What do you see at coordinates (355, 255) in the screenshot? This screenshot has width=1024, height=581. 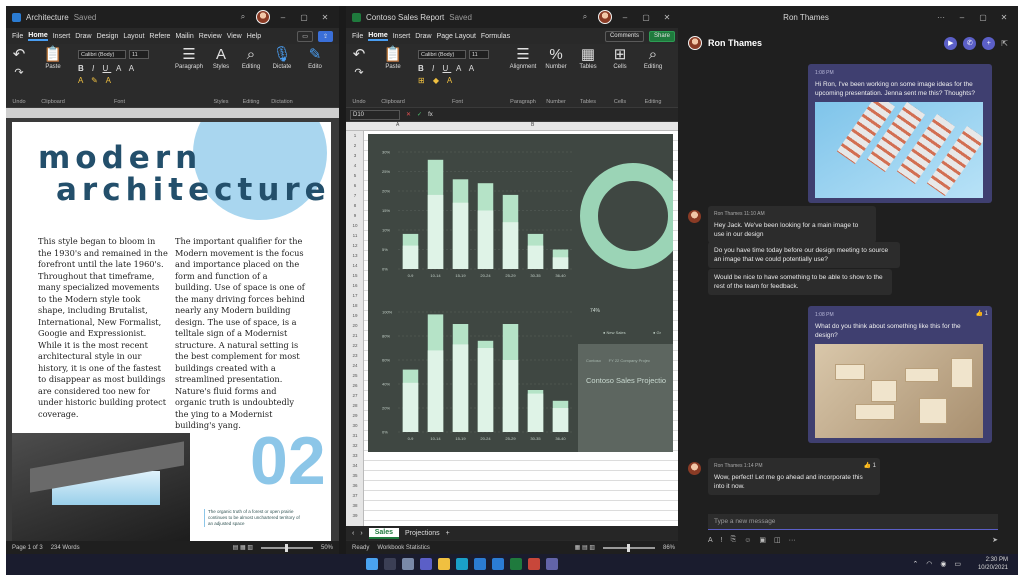 I see `row-header: 13` at bounding box center [355, 255].